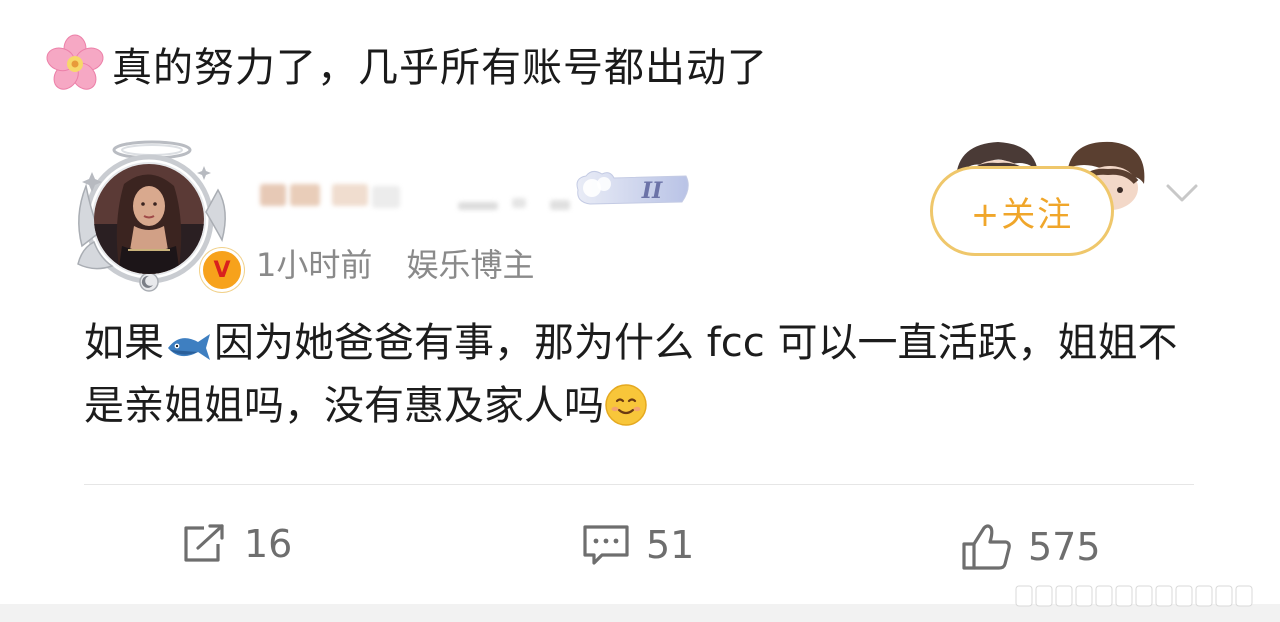 The image size is (1280, 622). What do you see at coordinates (1064, 547) in the screenshot?
I see `like-count: 575` at bounding box center [1064, 547].